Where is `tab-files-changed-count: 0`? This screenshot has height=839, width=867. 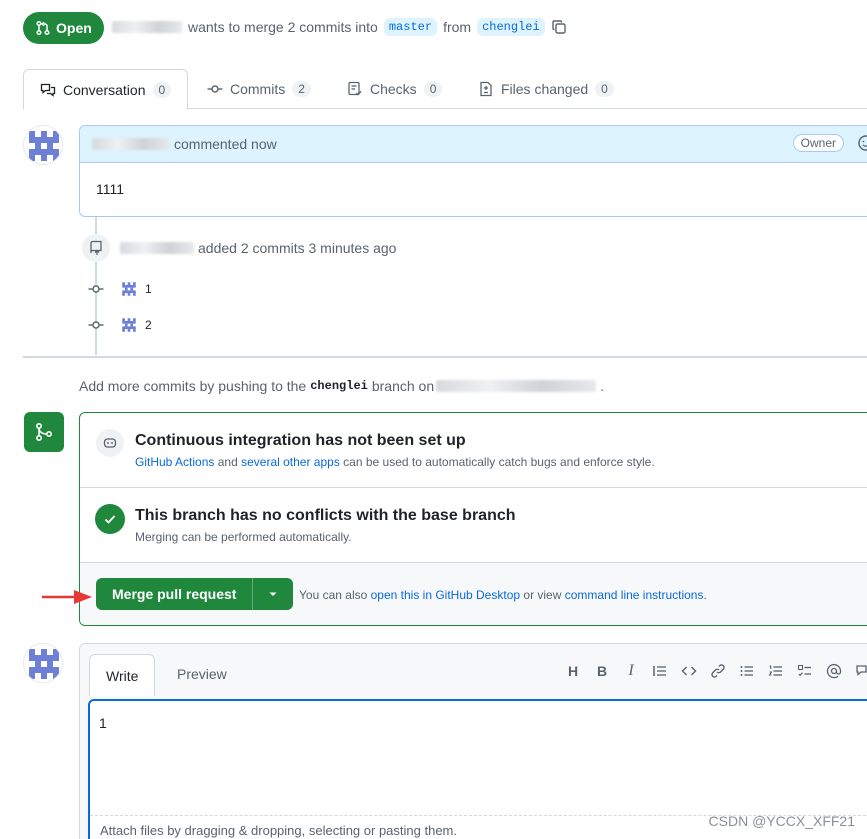 tab-files-changed-count: 0 is located at coordinates (604, 89).